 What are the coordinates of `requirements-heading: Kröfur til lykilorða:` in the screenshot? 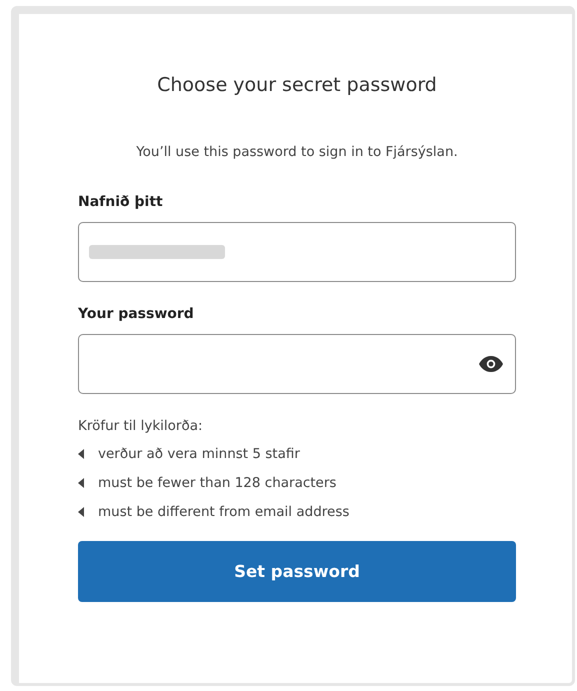 It's located at (141, 426).